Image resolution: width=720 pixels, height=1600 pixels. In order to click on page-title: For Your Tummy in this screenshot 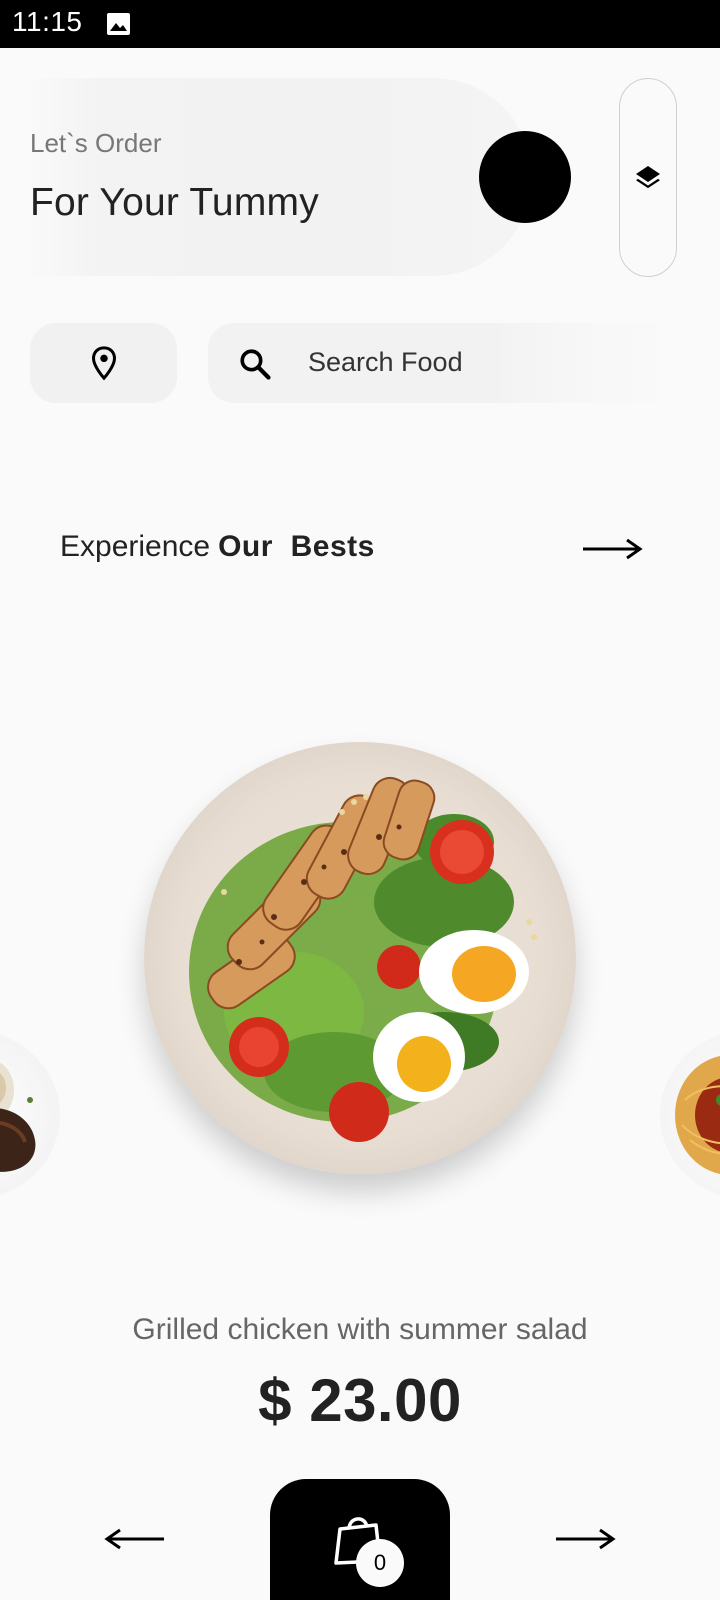, I will do `click(174, 202)`.